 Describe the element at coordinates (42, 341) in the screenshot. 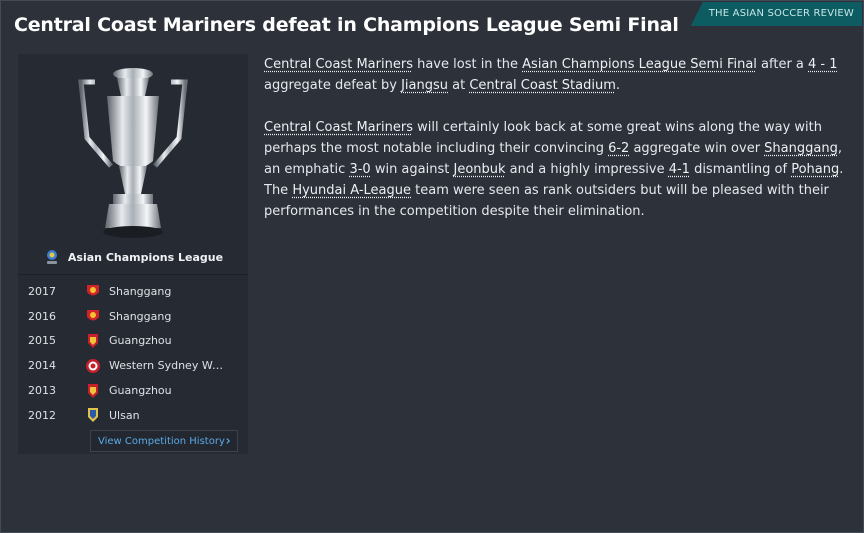

I see `history-year: 2015` at that location.